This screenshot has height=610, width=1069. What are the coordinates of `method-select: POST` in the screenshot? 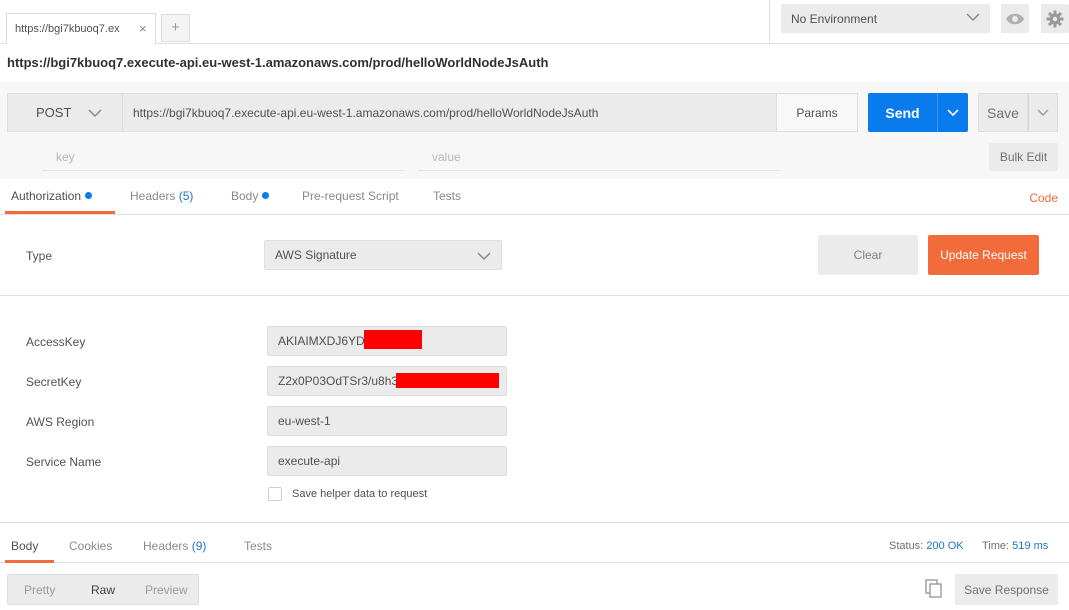 It's located at (65, 112).